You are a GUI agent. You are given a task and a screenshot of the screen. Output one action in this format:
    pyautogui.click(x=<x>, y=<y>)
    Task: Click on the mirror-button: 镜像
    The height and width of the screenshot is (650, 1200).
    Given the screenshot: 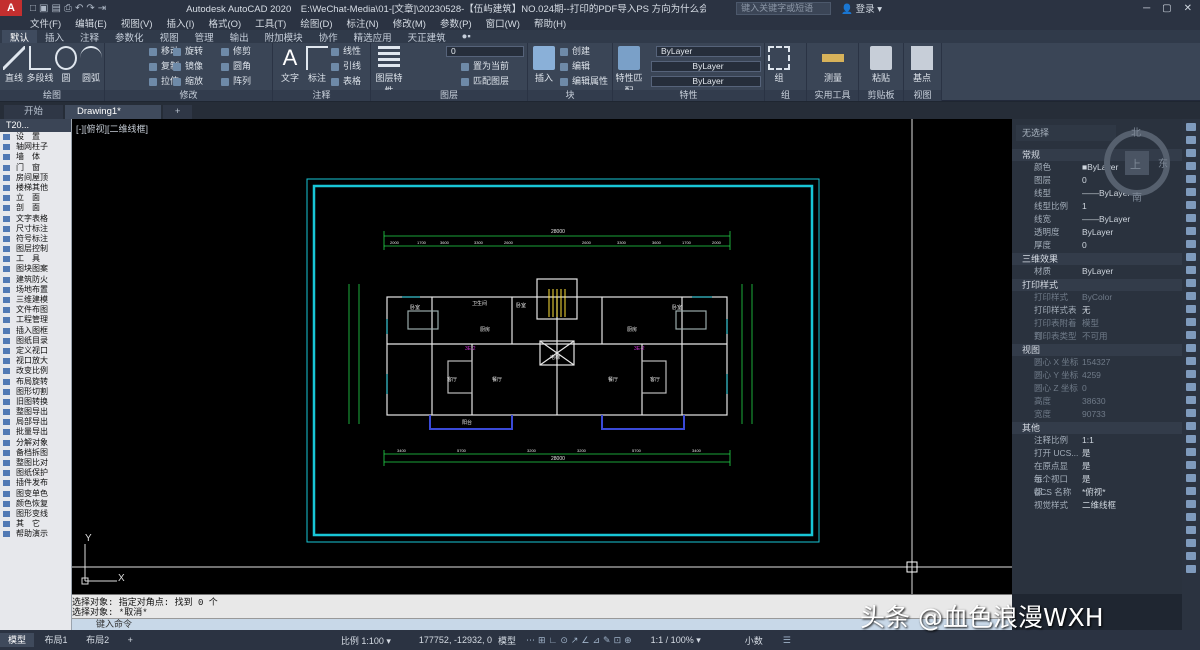 What is the action you would take?
    pyautogui.click(x=188, y=66)
    